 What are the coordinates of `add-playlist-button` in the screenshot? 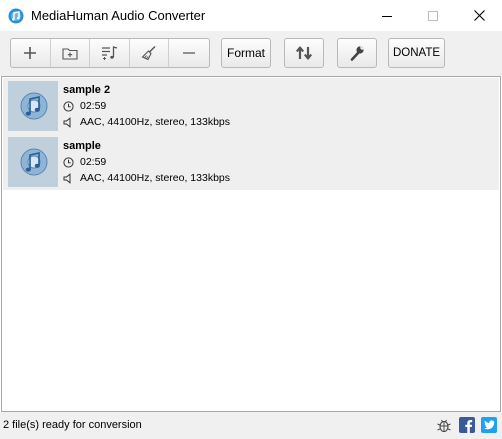 It's located at (110, 53).